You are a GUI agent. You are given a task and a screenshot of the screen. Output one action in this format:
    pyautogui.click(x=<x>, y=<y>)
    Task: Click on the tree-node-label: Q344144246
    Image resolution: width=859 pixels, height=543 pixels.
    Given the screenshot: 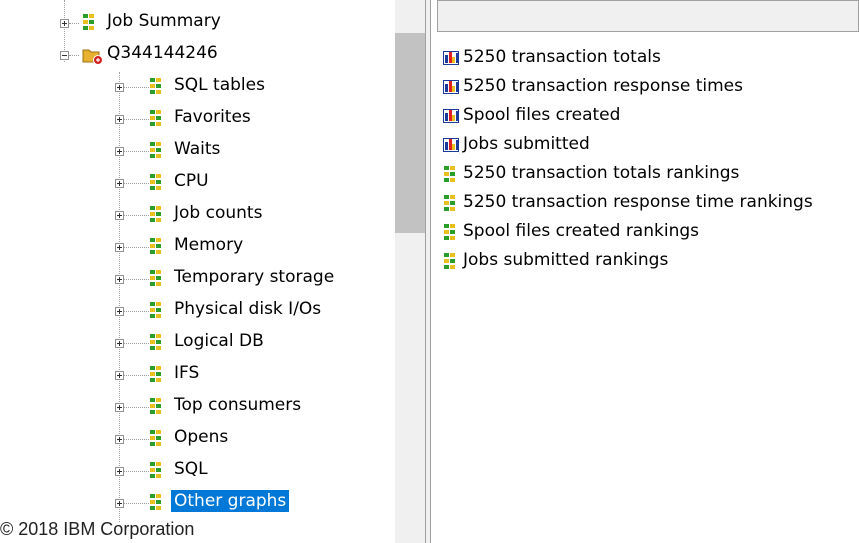 What is the action you would take?
    pyautogui.click(x=162, y=53)
    